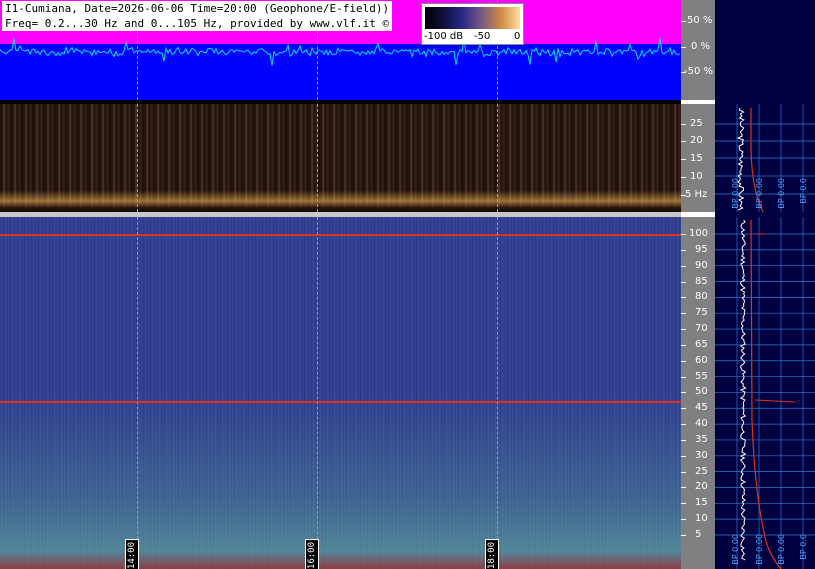  I want to click on scale-label: 100, so click(699, 233).